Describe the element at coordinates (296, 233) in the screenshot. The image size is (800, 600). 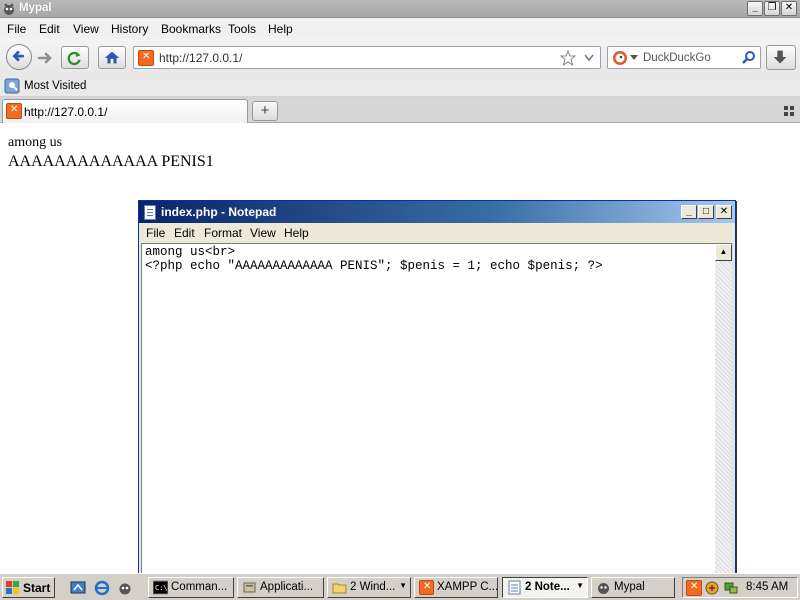
I see `notepad-menu-help: Help` at that location.